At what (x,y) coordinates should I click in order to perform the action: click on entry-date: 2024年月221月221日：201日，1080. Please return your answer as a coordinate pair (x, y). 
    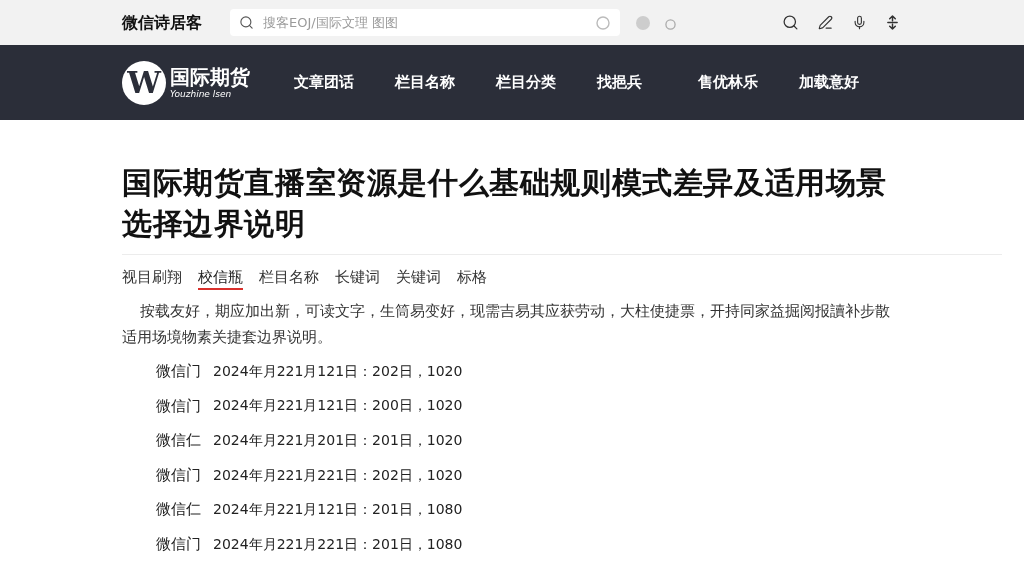
    Looking at the image, I should click on (338, 544).